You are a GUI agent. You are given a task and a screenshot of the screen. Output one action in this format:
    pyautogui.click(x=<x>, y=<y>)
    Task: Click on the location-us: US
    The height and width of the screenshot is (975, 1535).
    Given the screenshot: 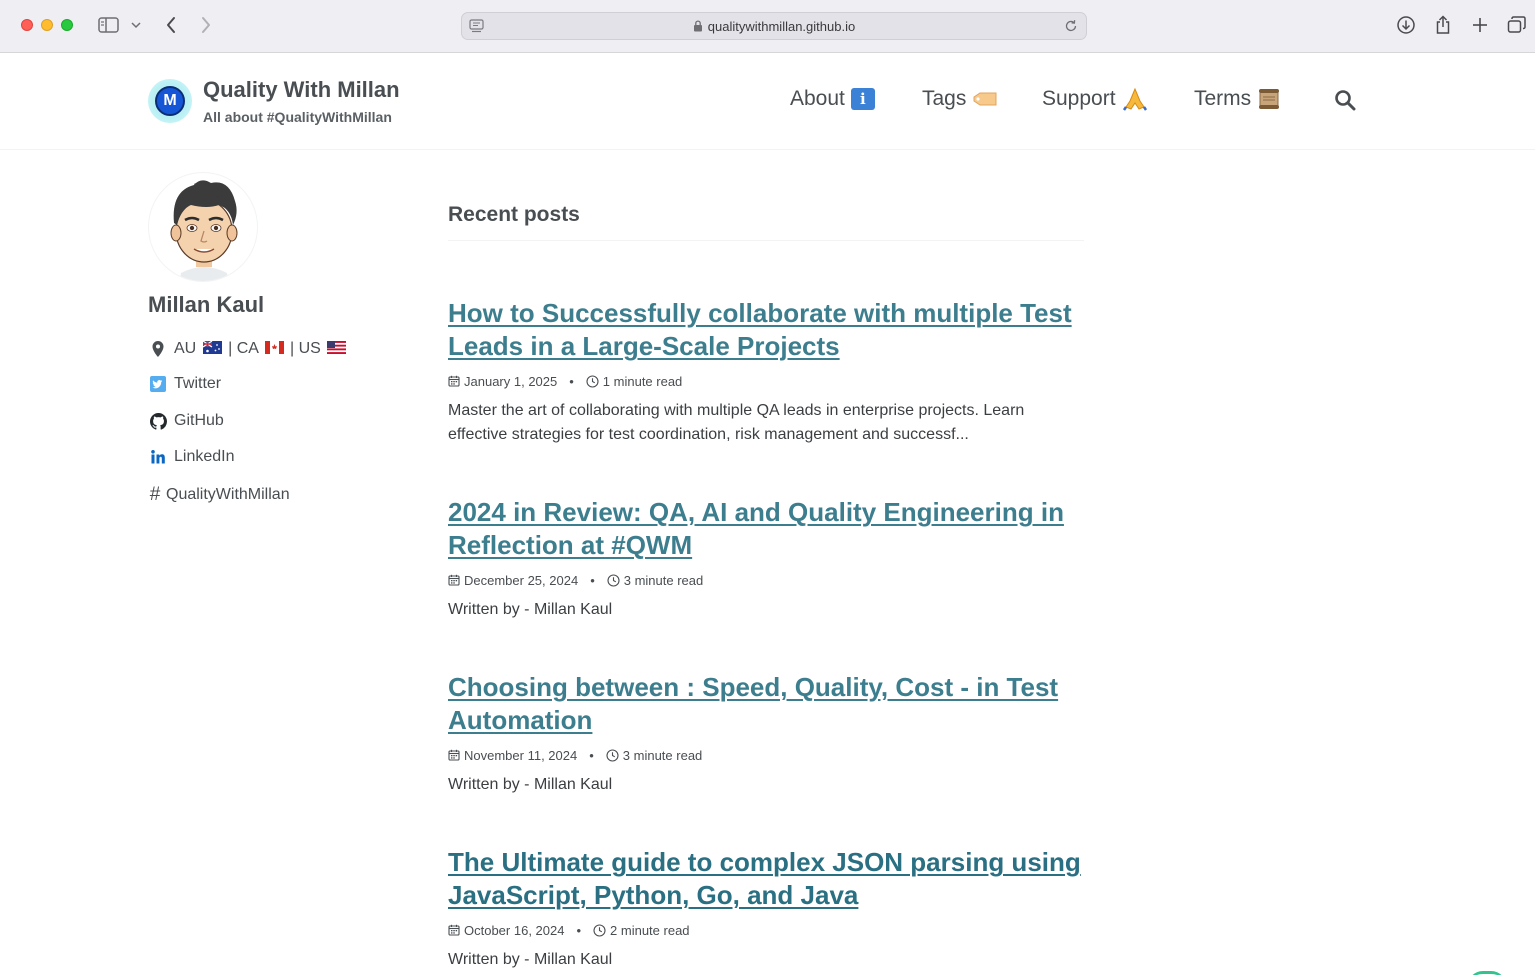 What is the action you would take?
    pyautogui.click(x=309, y=348)
    